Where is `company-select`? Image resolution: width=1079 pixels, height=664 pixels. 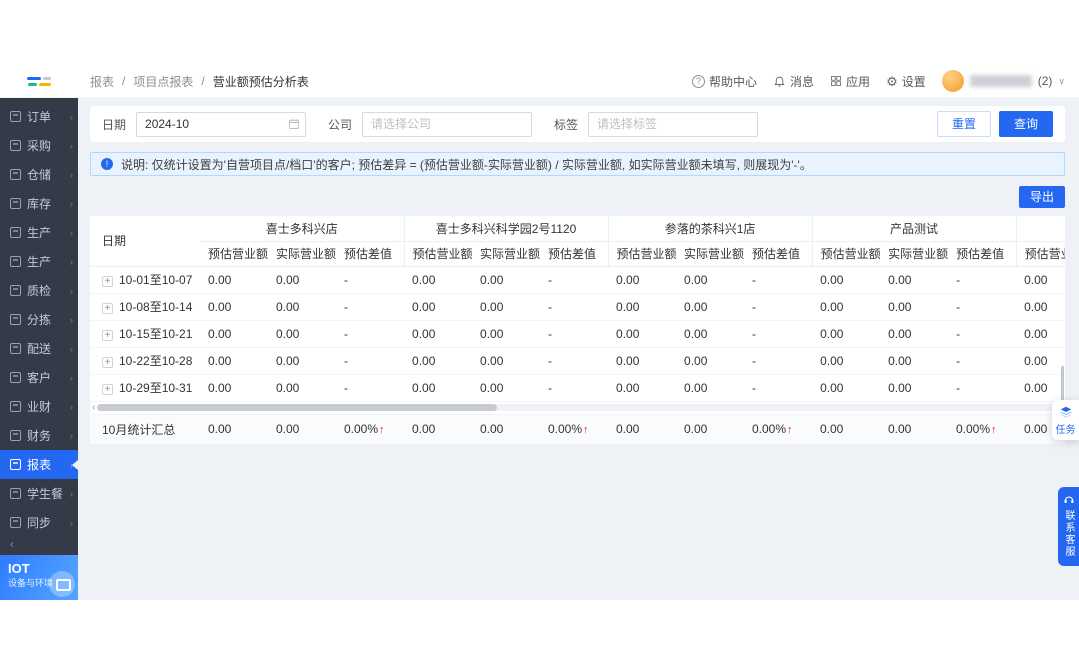 company-select is located at coordinates (447, 124).